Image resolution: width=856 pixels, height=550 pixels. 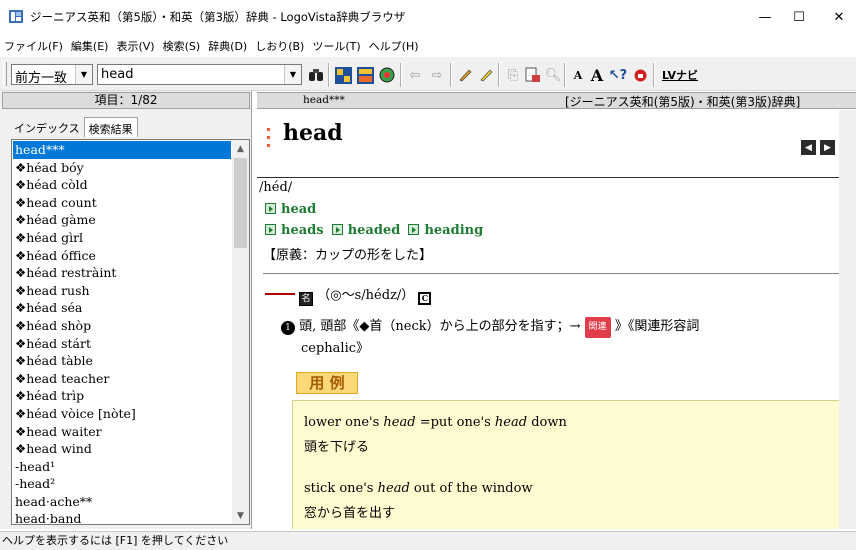 What do you see at coordinates (135, 46) in the screenshot?
I see `menu-view: 表示(V)` at bounding box center [135, 46].